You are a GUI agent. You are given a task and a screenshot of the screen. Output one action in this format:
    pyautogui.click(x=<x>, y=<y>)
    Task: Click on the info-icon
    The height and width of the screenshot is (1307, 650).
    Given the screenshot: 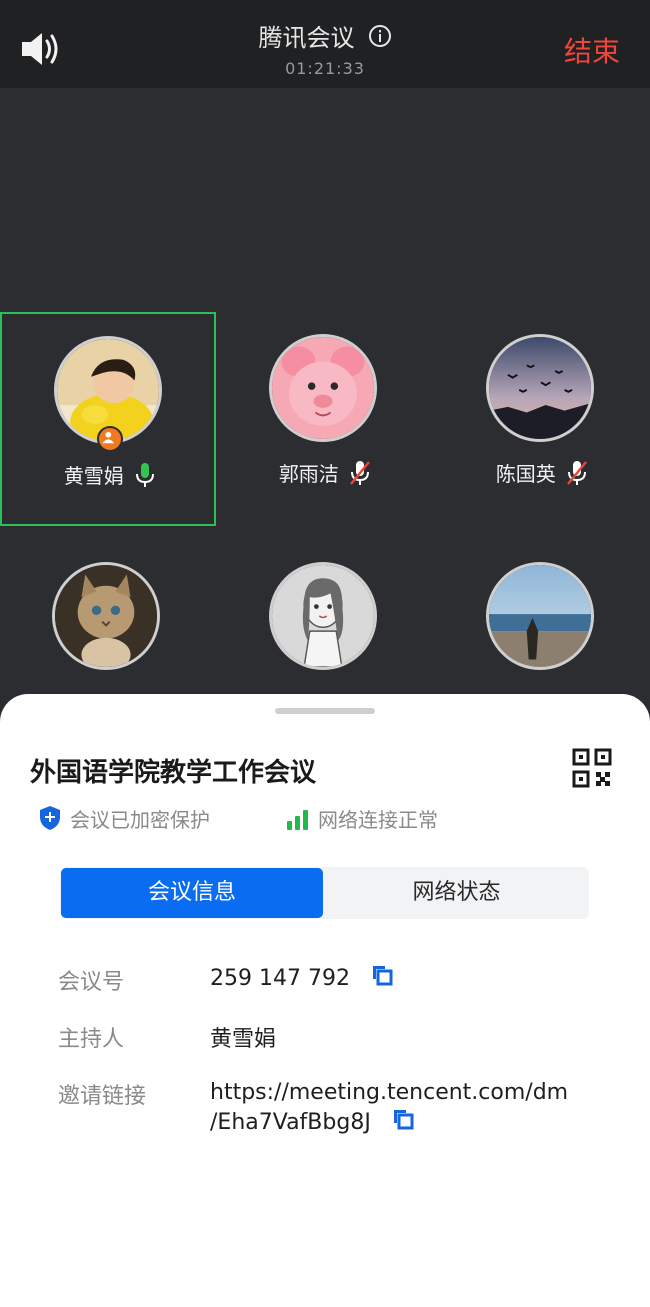 What is the action you would take?
    pyautogui.click(x=380, y=36)
    